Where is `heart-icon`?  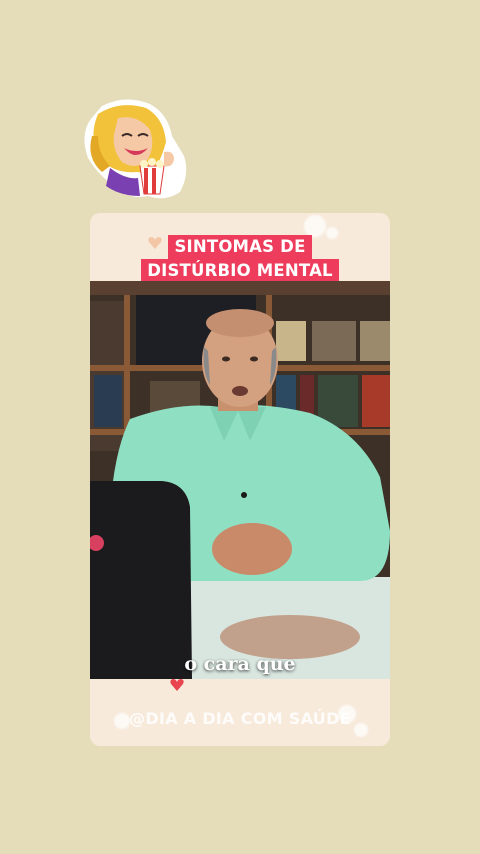 heart-icon is located at coordinates (177, 685).